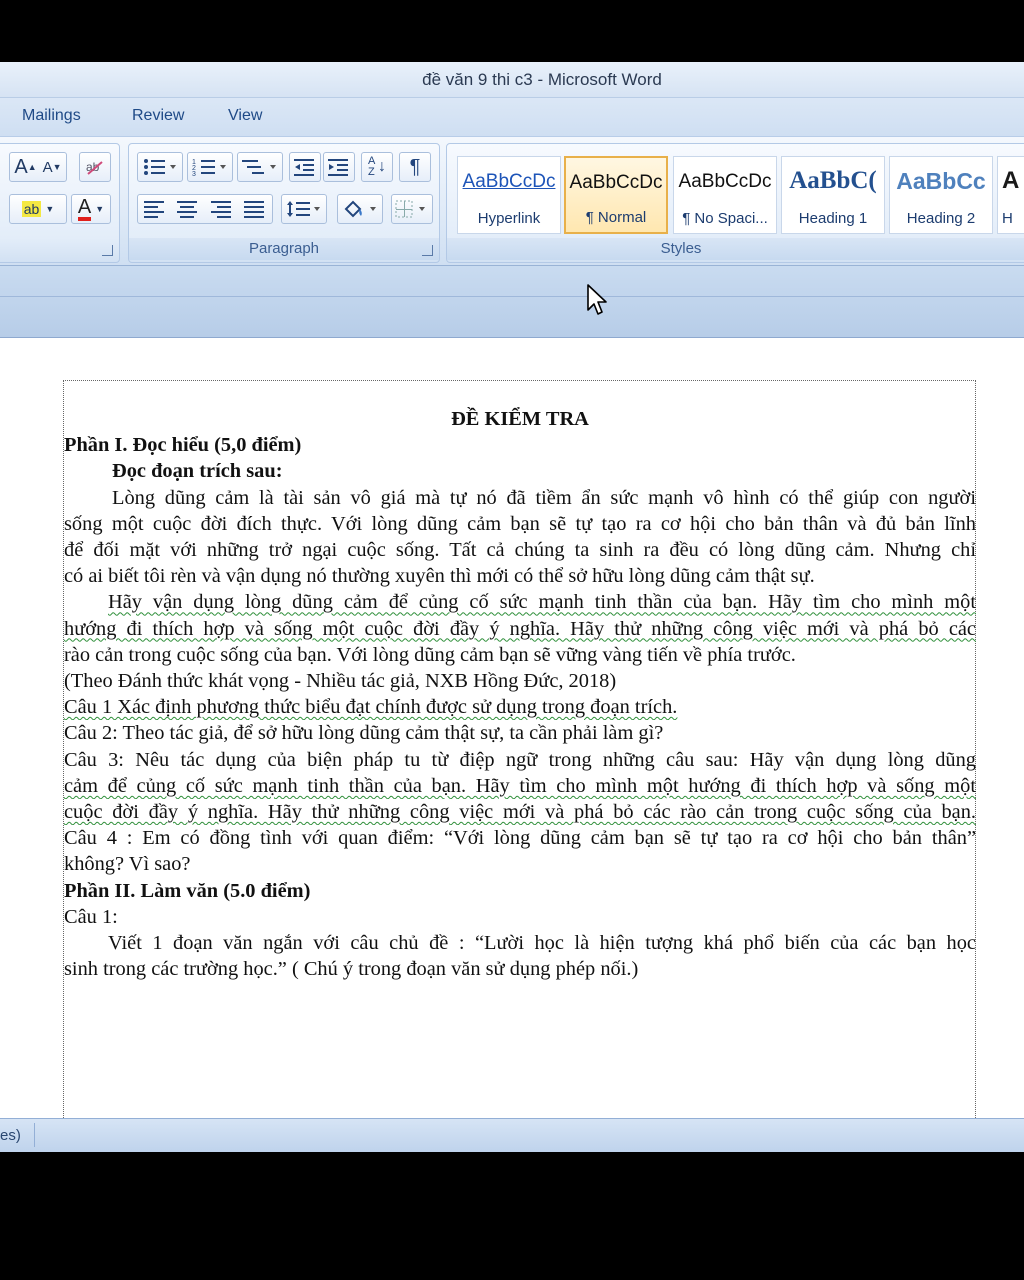 This screenshot has height=1280, width=1024. Describe the element at coordinates (34, 1135) in the screenshot. I see `status-separator` at that location.